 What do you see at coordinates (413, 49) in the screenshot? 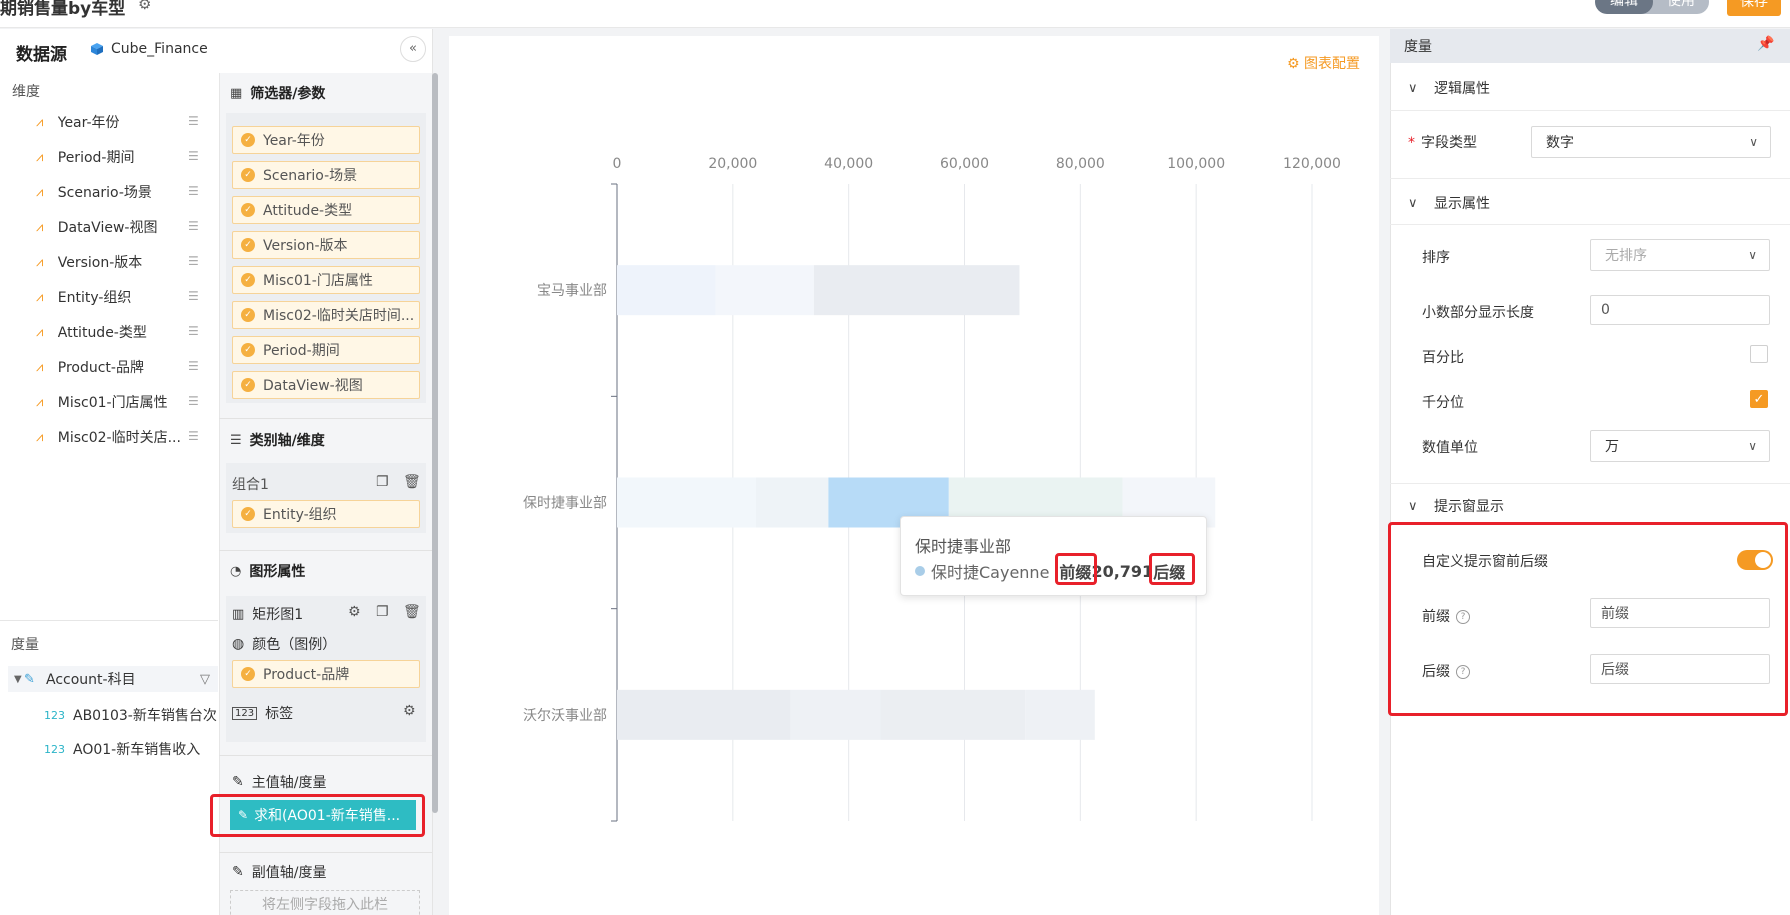
I see `double-chevron-left-icon: «` at bounding box center [413, 49].